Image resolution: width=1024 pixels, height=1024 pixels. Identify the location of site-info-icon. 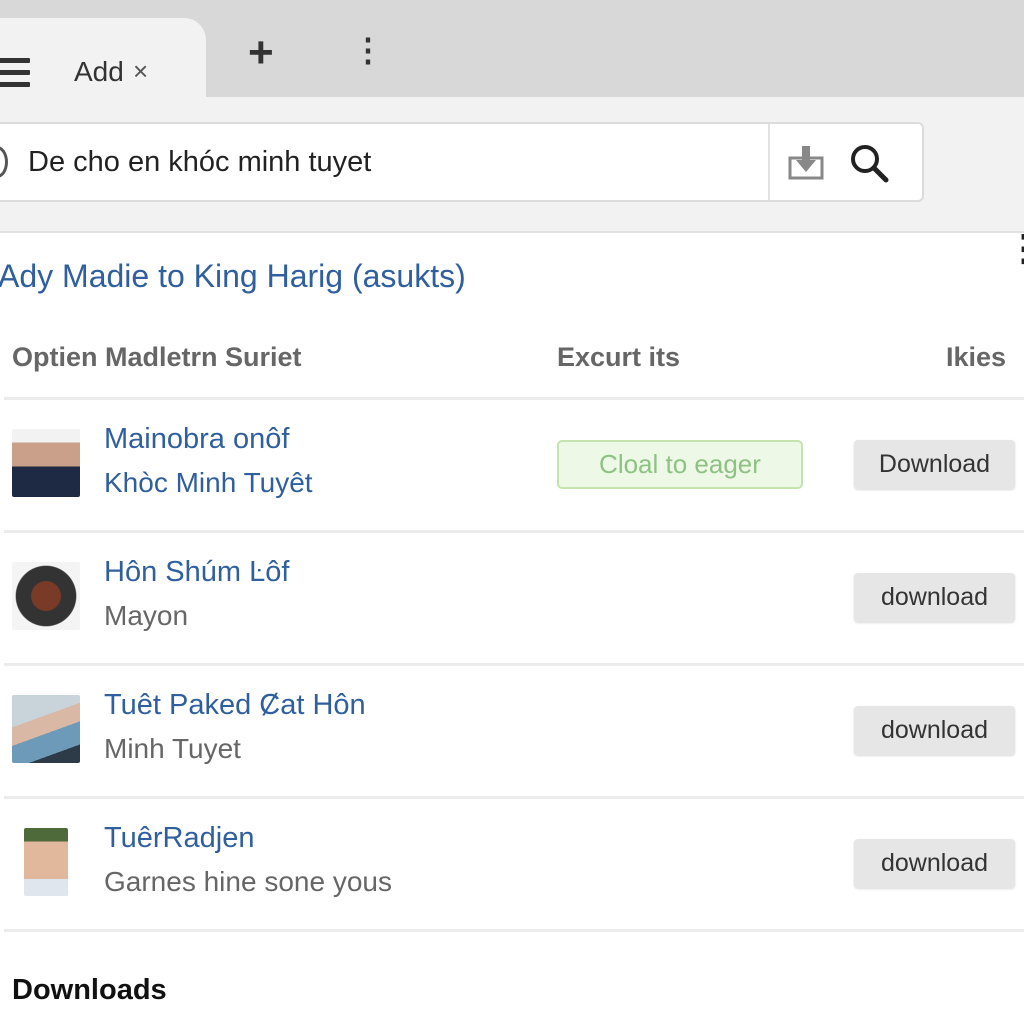
(4, 162).